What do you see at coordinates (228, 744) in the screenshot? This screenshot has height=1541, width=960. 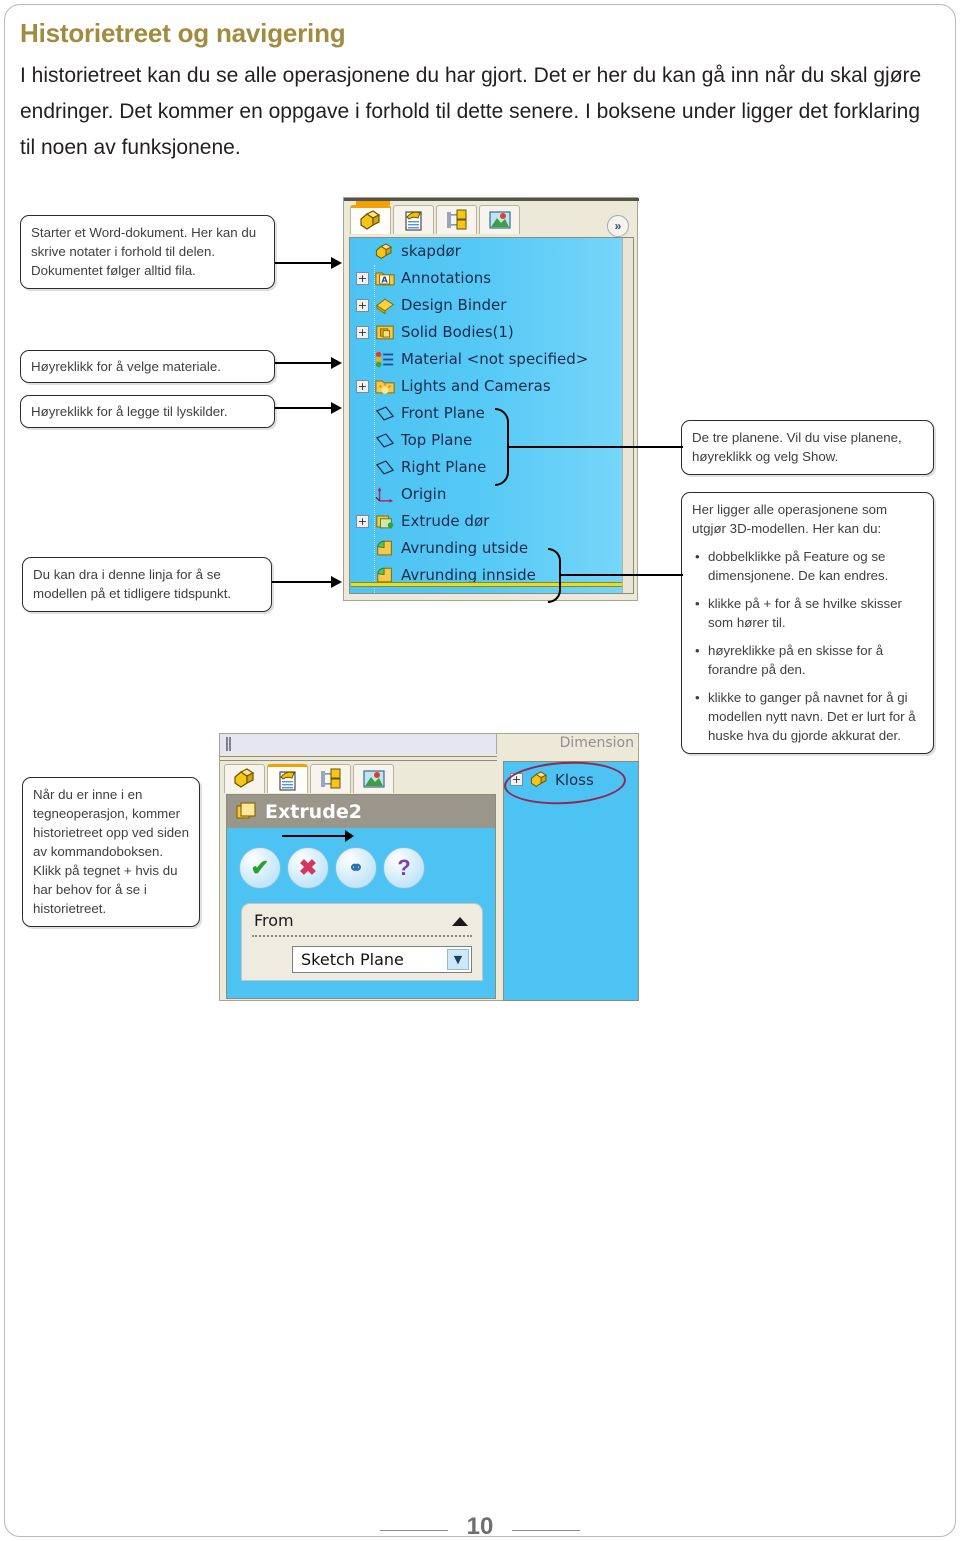 I see `toolbar-grip-handle` at bounding box center [228, 744].